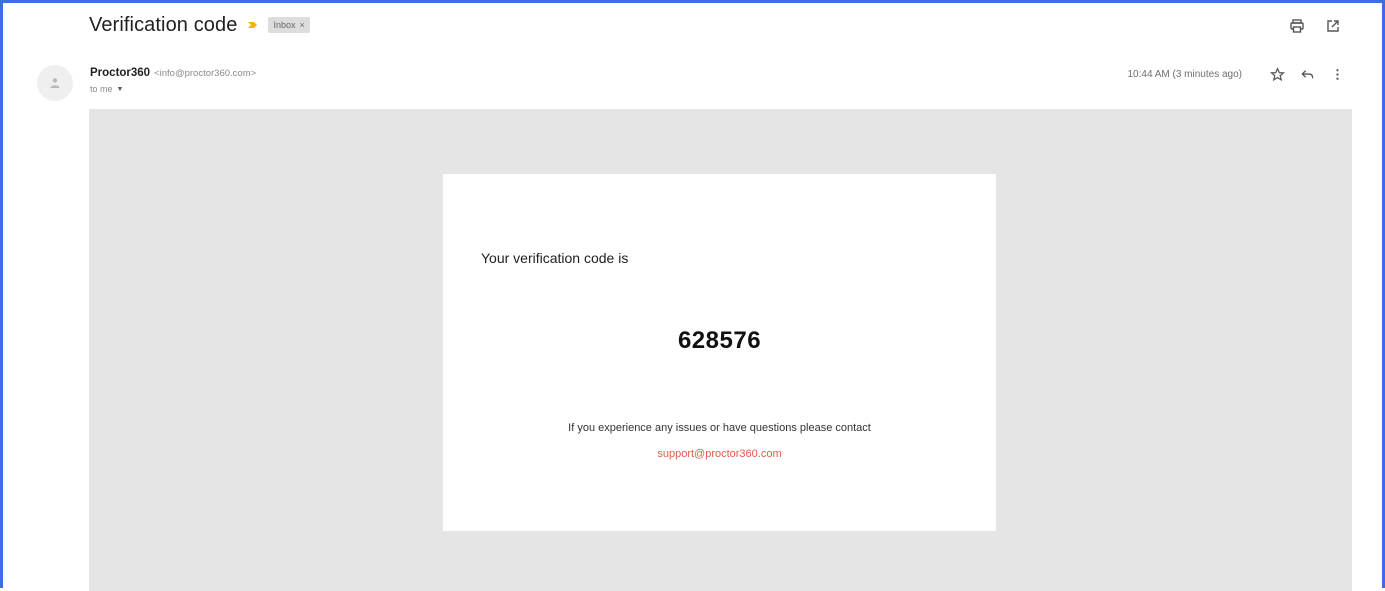  What do you see at coordinates (1315, 26) in the screenshot?
I see `thread-actions` at bounding box center [1315, 26].